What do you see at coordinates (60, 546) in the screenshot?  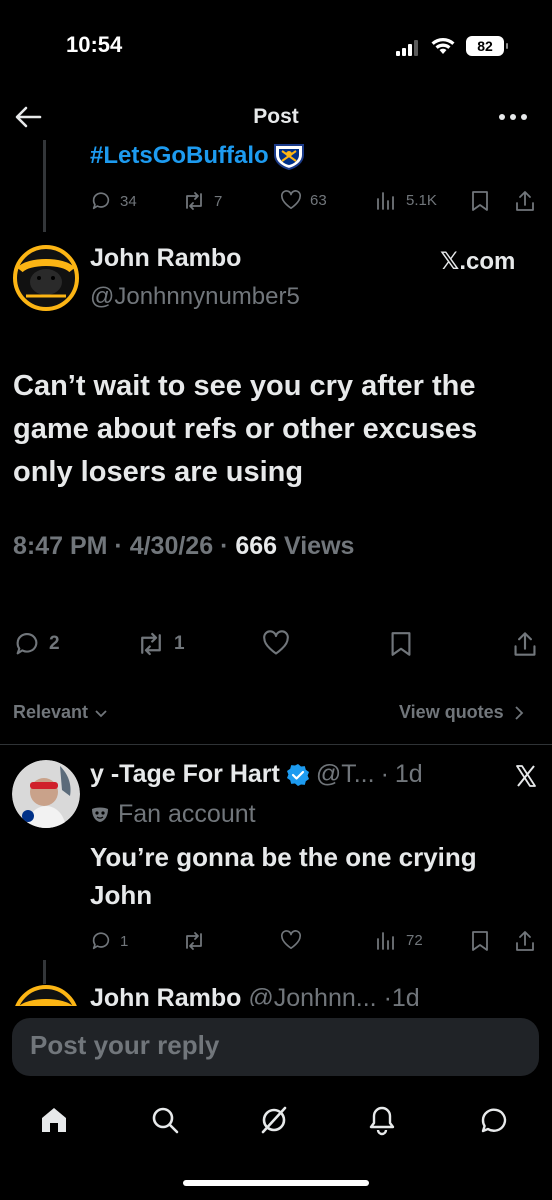 I see `tweet-time: 8:47 PM` at bounding box center [60, 546].